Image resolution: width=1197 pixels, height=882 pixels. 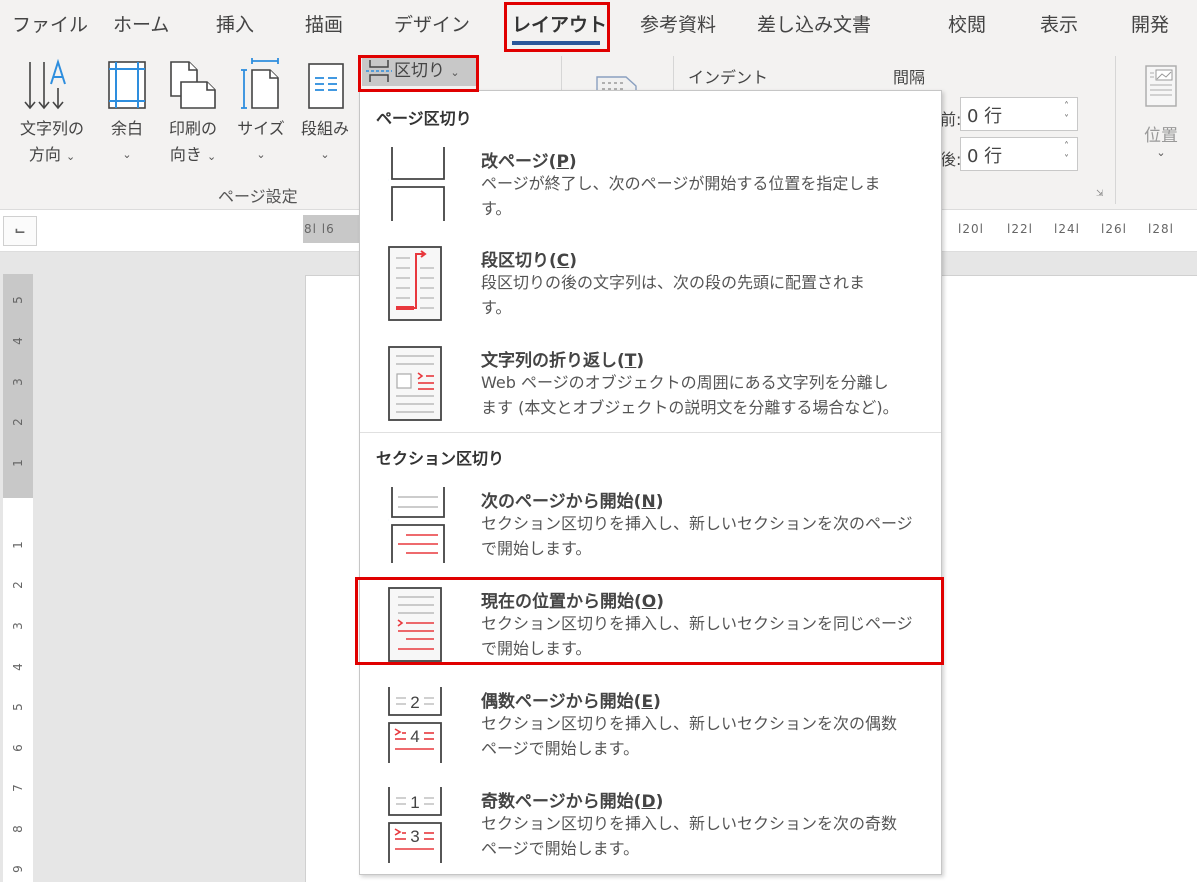 I want to click on active-tab-indicator, so click(x=556, y=43).